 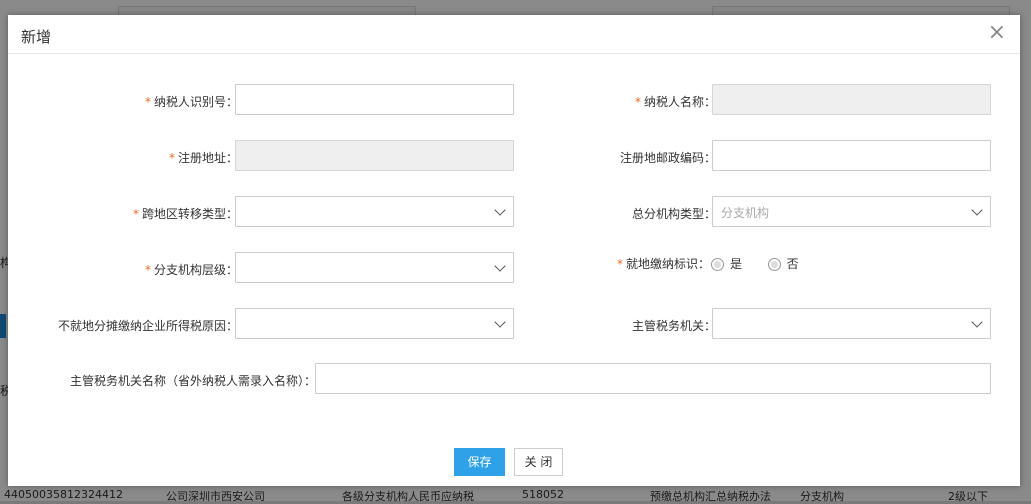 What do you see at coordinates (675, 102) in the screenshot?
I see `taxpayer-name-label: * 纳税人名称：` at bounding box center [675, 102].